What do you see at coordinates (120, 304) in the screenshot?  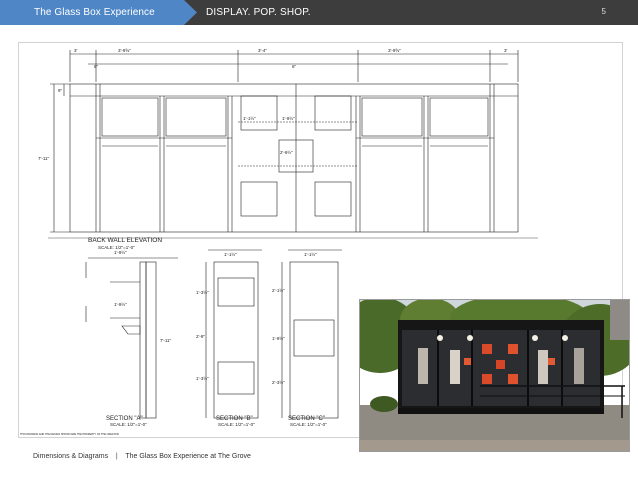 I see `dim-sec-a-mid: 1'-9½"` at bounding box center [120, 304].